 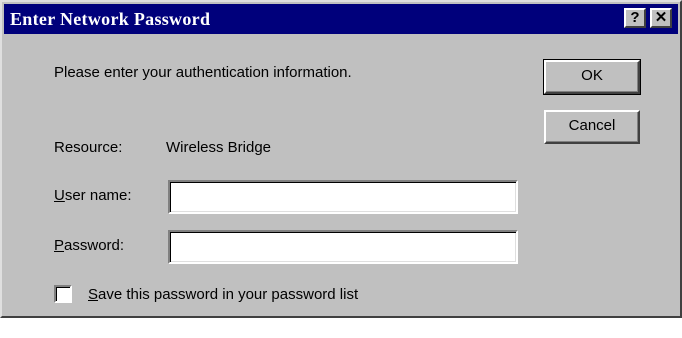 What do you see at coordinates (219, 147) in the screenshot?
I see `resource-value: Wireless Bridge` at bounding box center [219, 147].